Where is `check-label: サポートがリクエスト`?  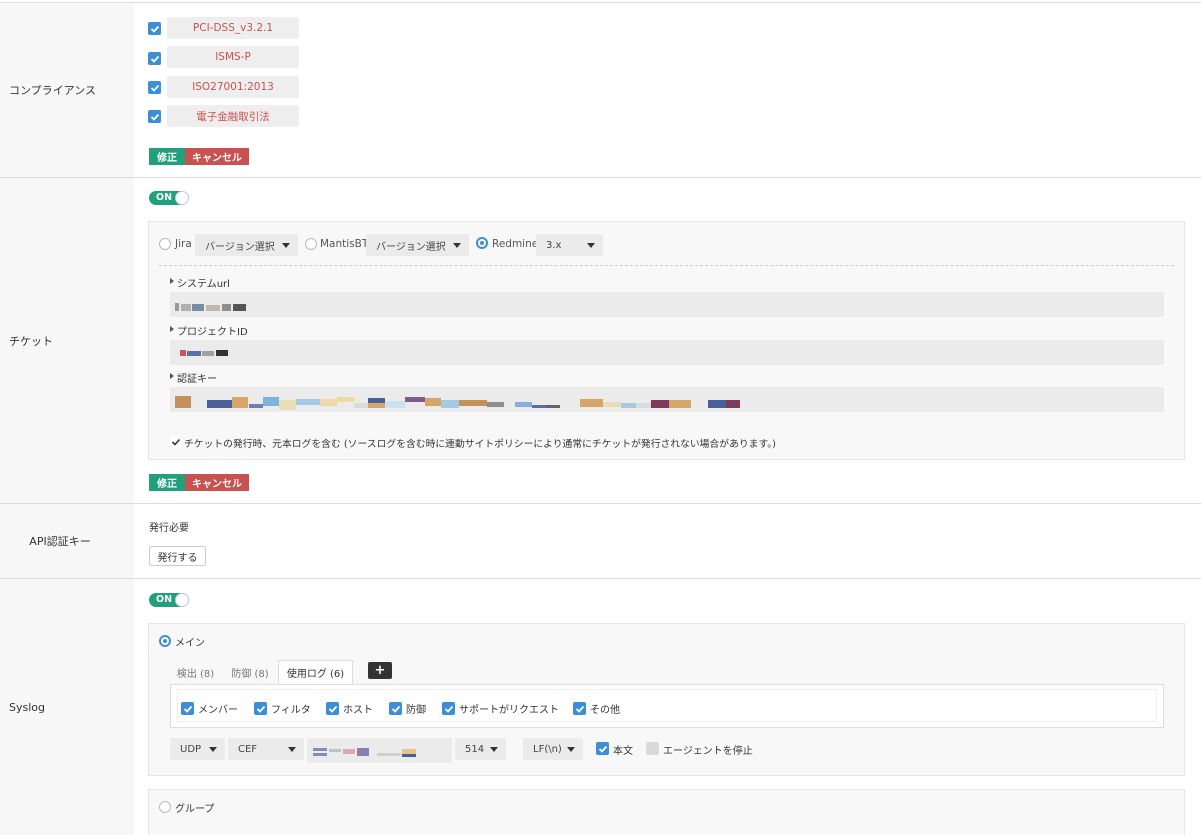
check-label: サポートがリクエスト is located at coordinates (509, 710).